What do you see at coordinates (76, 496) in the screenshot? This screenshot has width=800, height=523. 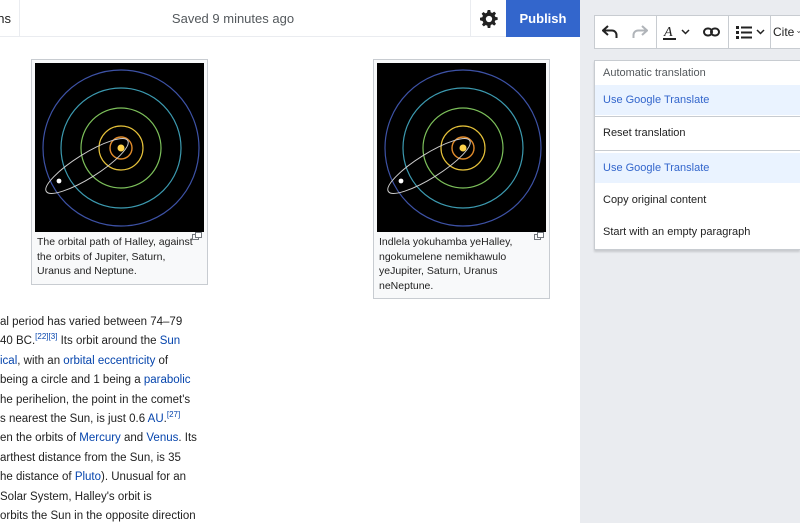 I see `text: Solar System, Halley's orbit is` at bounding box center [76, 496].